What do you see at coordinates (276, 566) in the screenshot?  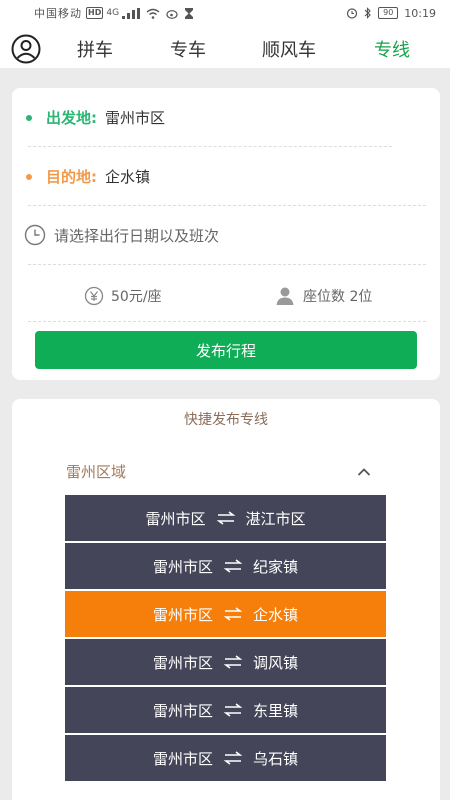 I see `route-to: 纪家镇` at bounding box center [276, 566].